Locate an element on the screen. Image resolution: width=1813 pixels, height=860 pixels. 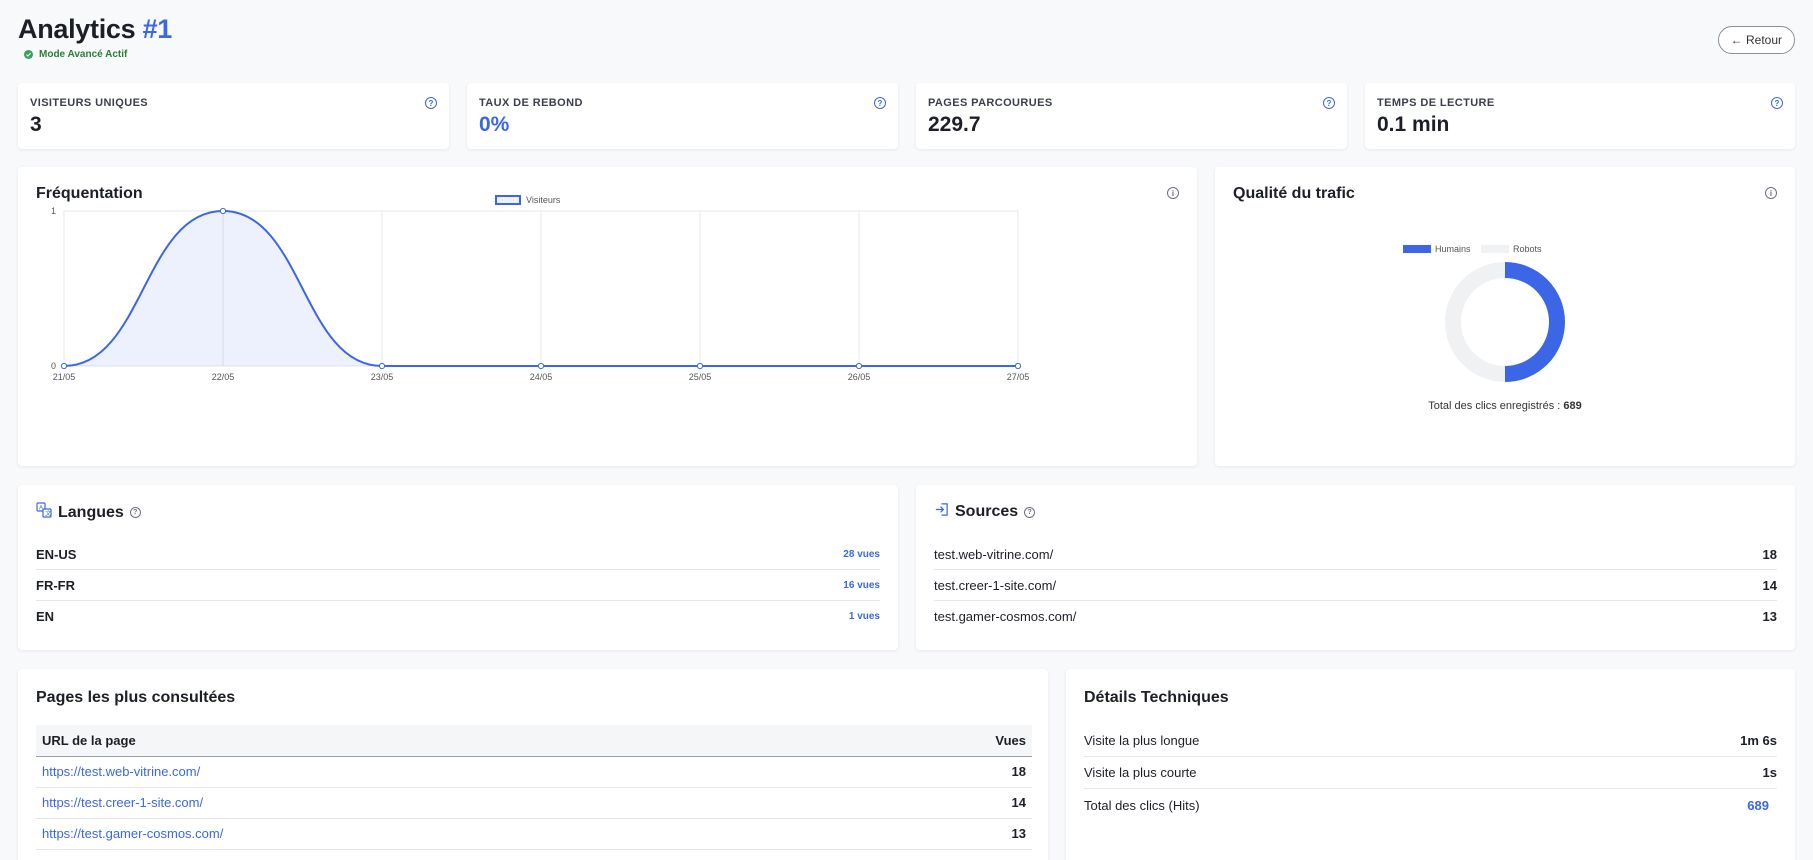
kpi-value: 0% is located at coordinates (494, 124).